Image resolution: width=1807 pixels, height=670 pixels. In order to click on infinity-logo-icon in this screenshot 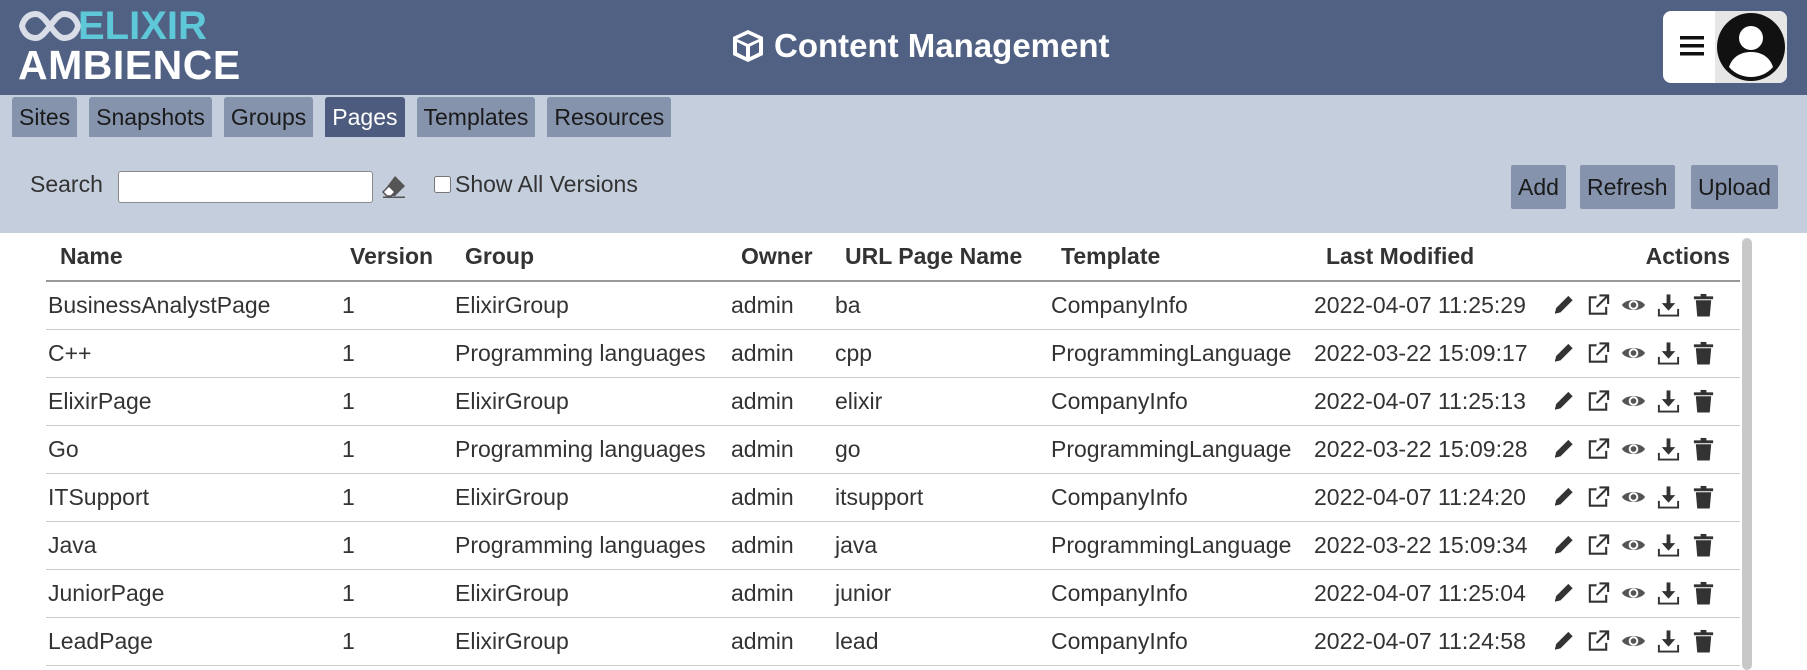, I will do `click(50, 26)`.